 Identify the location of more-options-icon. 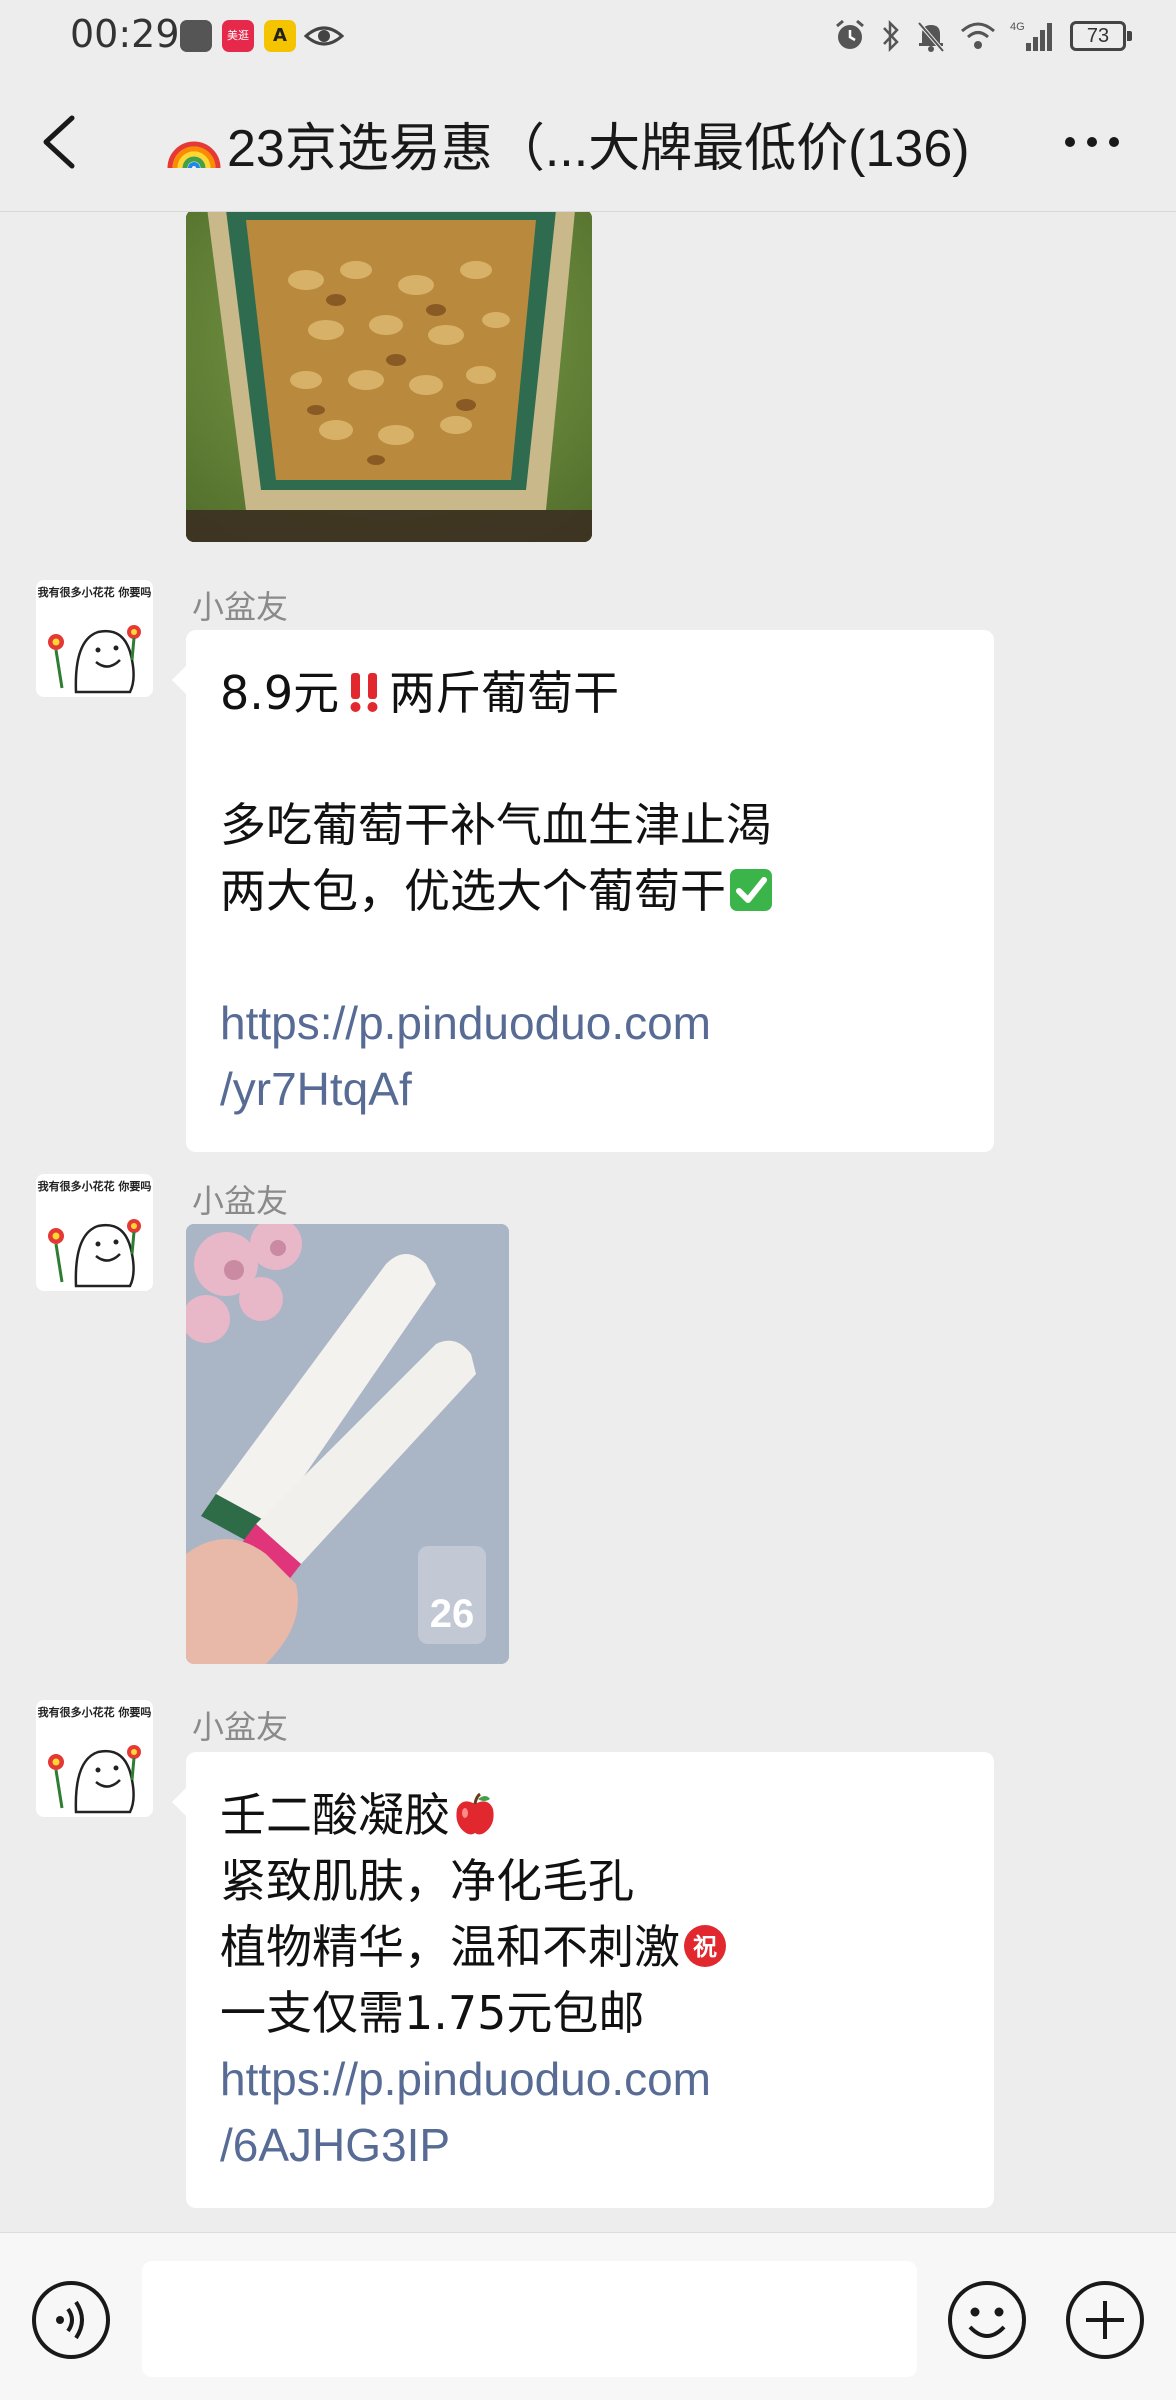
(1092, 142).